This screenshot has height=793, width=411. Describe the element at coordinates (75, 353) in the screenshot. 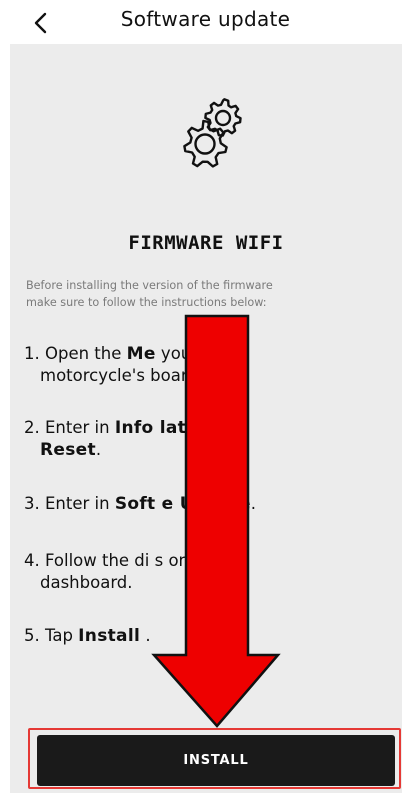

I see `step-1-text: 1. Open the` at that location.